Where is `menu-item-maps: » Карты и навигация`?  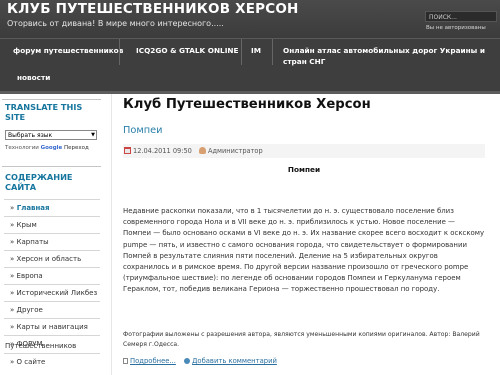 menu-item-maps: » Карты и навигация is located at coordinates (52, 326).